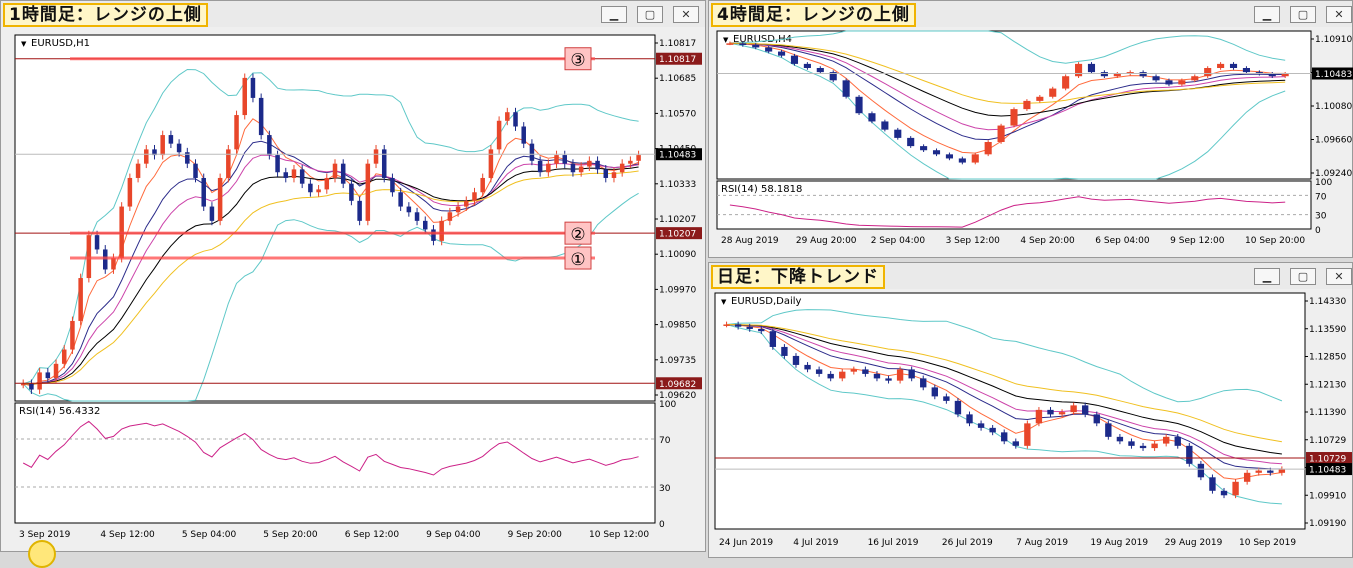  I want to click on price-tick-label: 1.10817, so click(677, 44).